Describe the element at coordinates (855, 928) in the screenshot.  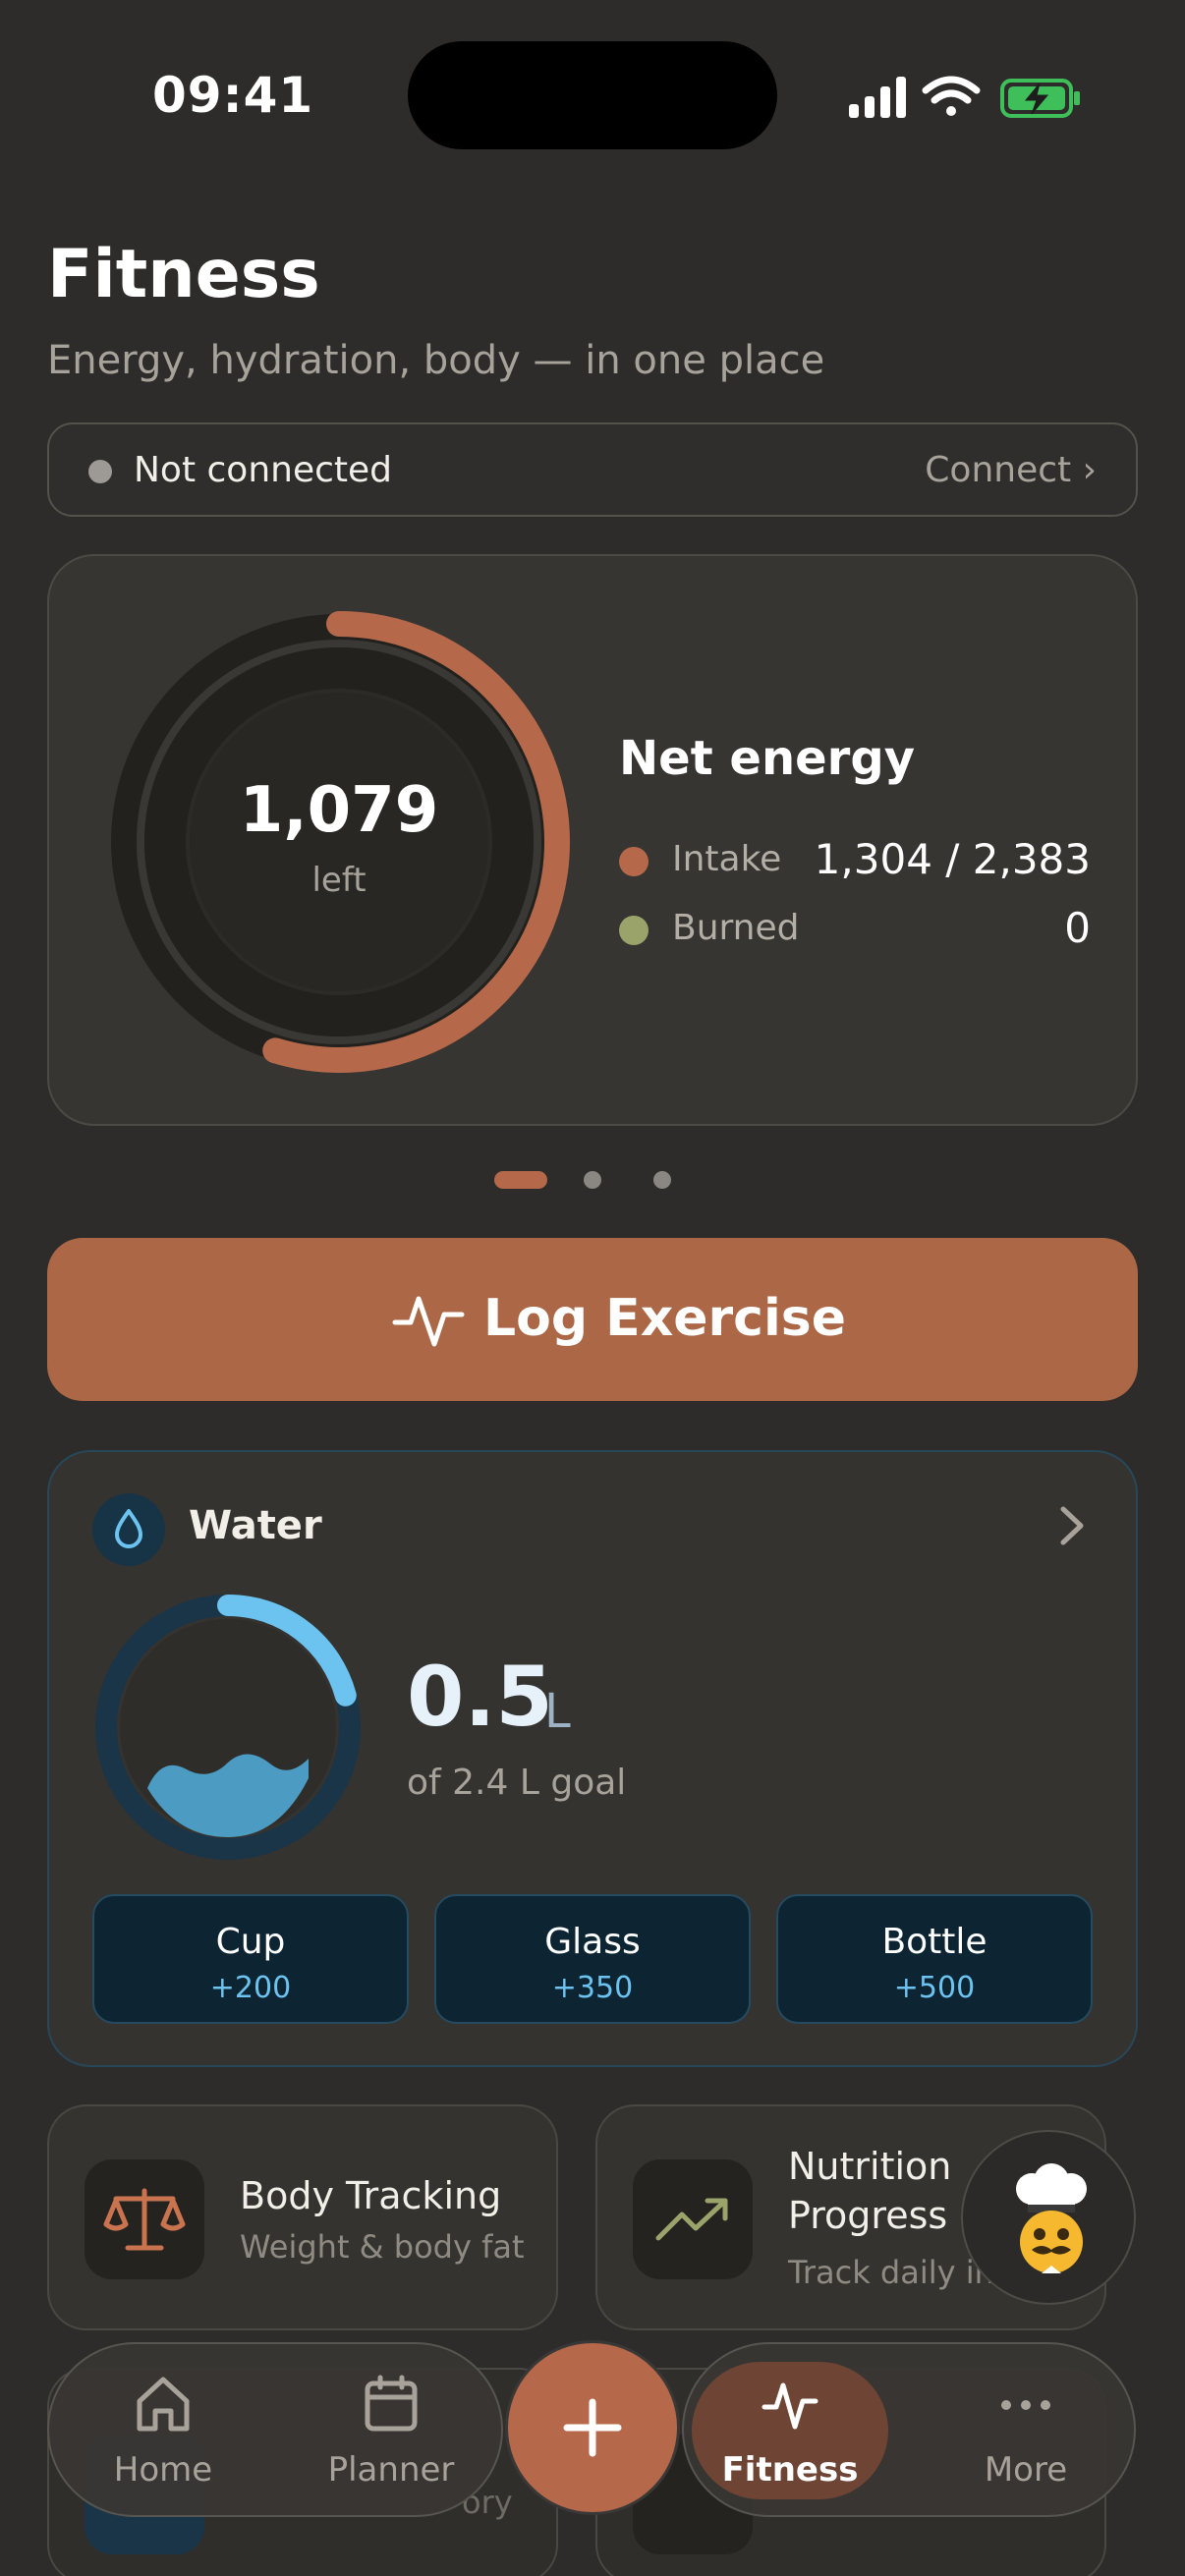
I see `legend-burned: Burned 0` at that location.